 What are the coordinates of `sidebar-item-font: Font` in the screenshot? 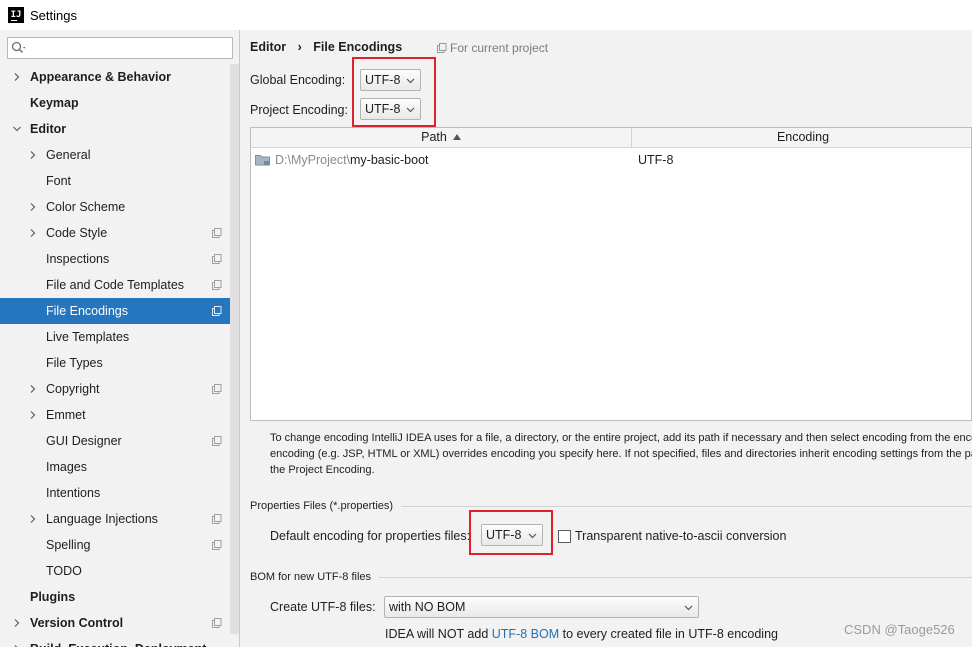 It's located at (115, 181).